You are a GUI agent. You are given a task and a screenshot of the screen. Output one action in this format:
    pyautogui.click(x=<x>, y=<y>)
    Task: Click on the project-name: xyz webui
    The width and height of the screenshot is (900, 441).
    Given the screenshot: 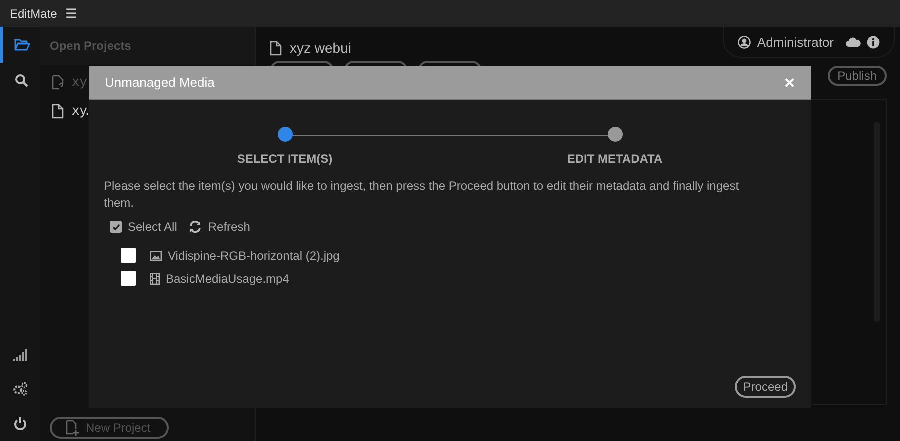 What is the action you would take?
    pyautogui.click(x=321, y=48)
    